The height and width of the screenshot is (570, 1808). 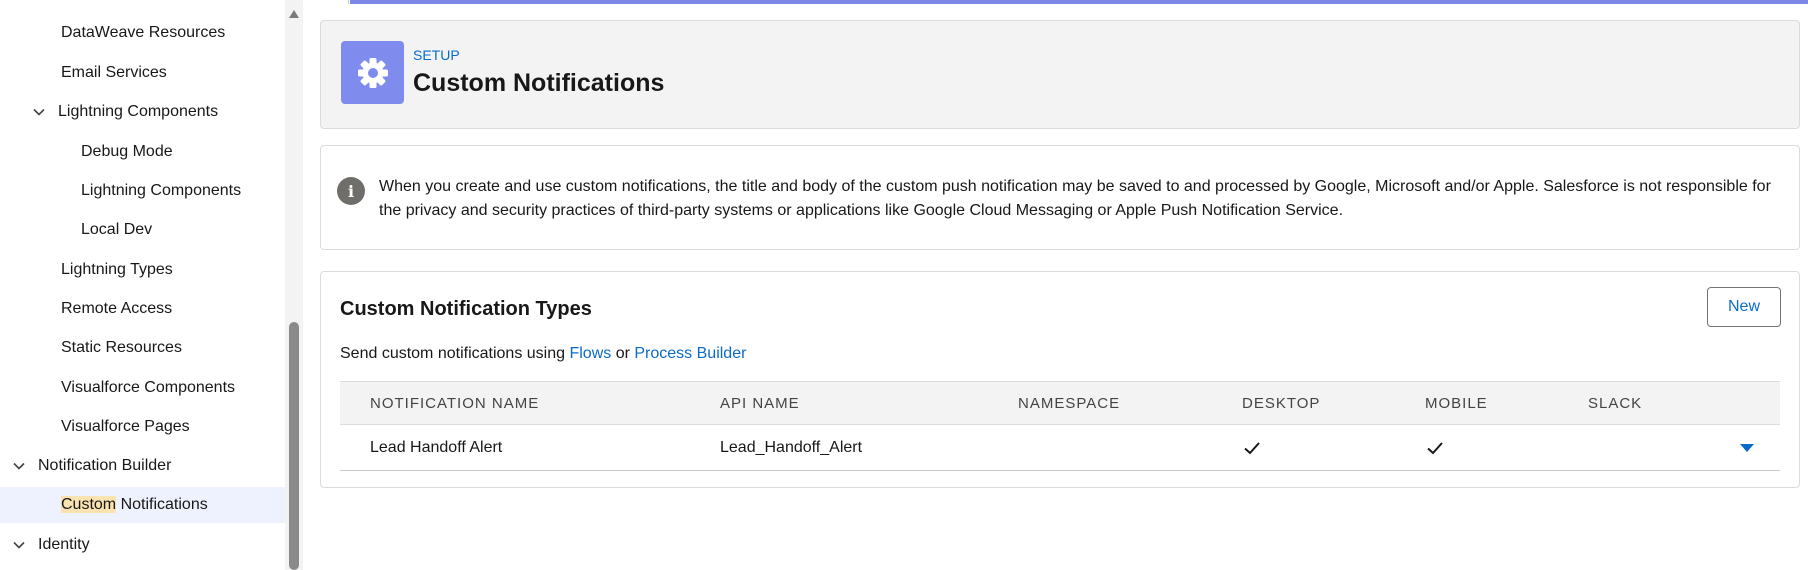 I want to click on page-title: Custom Notifications, so click(x=539, y=83).